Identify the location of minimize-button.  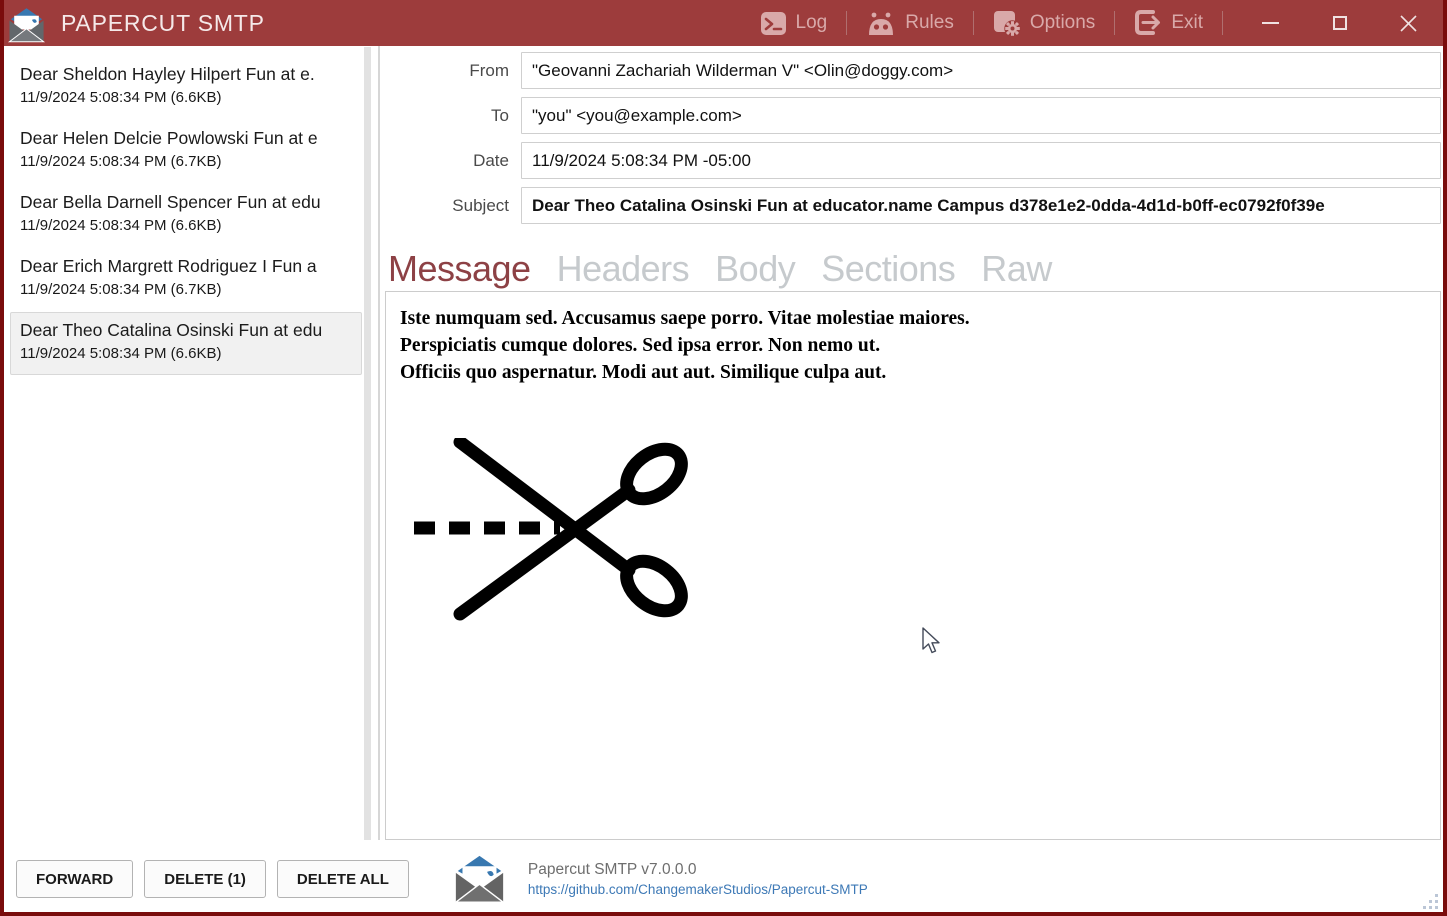
(1270, 23).